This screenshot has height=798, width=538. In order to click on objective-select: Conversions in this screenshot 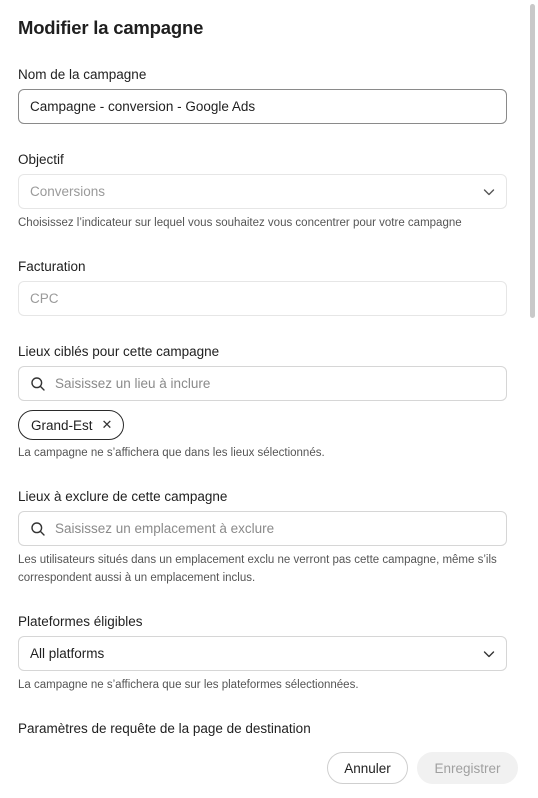, I will do `click(262, 191)`.